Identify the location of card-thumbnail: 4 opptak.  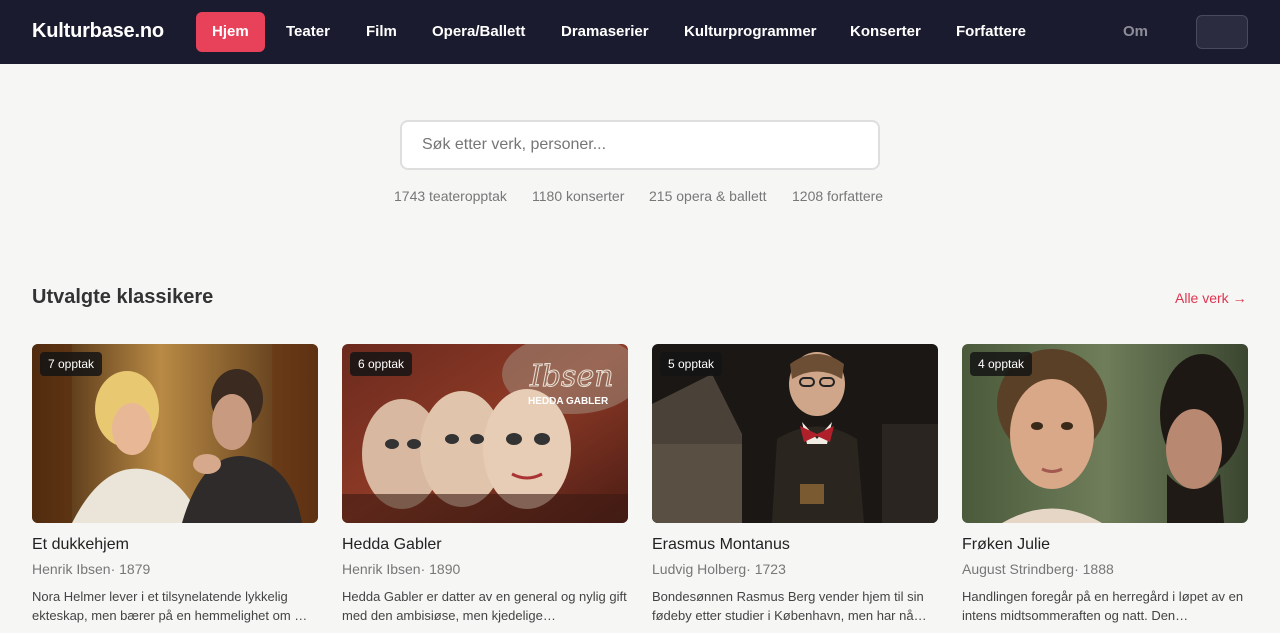
(1105, 433).